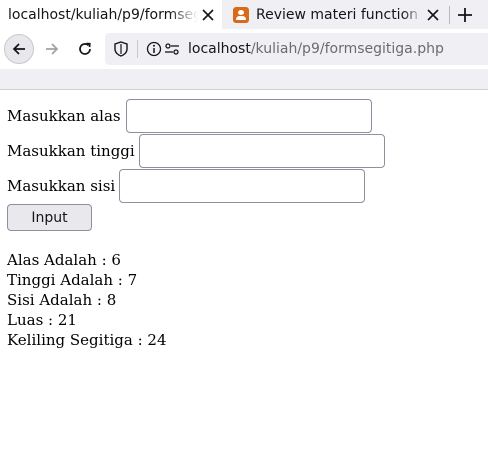  Describe the element at coordinates (248, 116) in the screenshot. I see `alas-input` at that location.